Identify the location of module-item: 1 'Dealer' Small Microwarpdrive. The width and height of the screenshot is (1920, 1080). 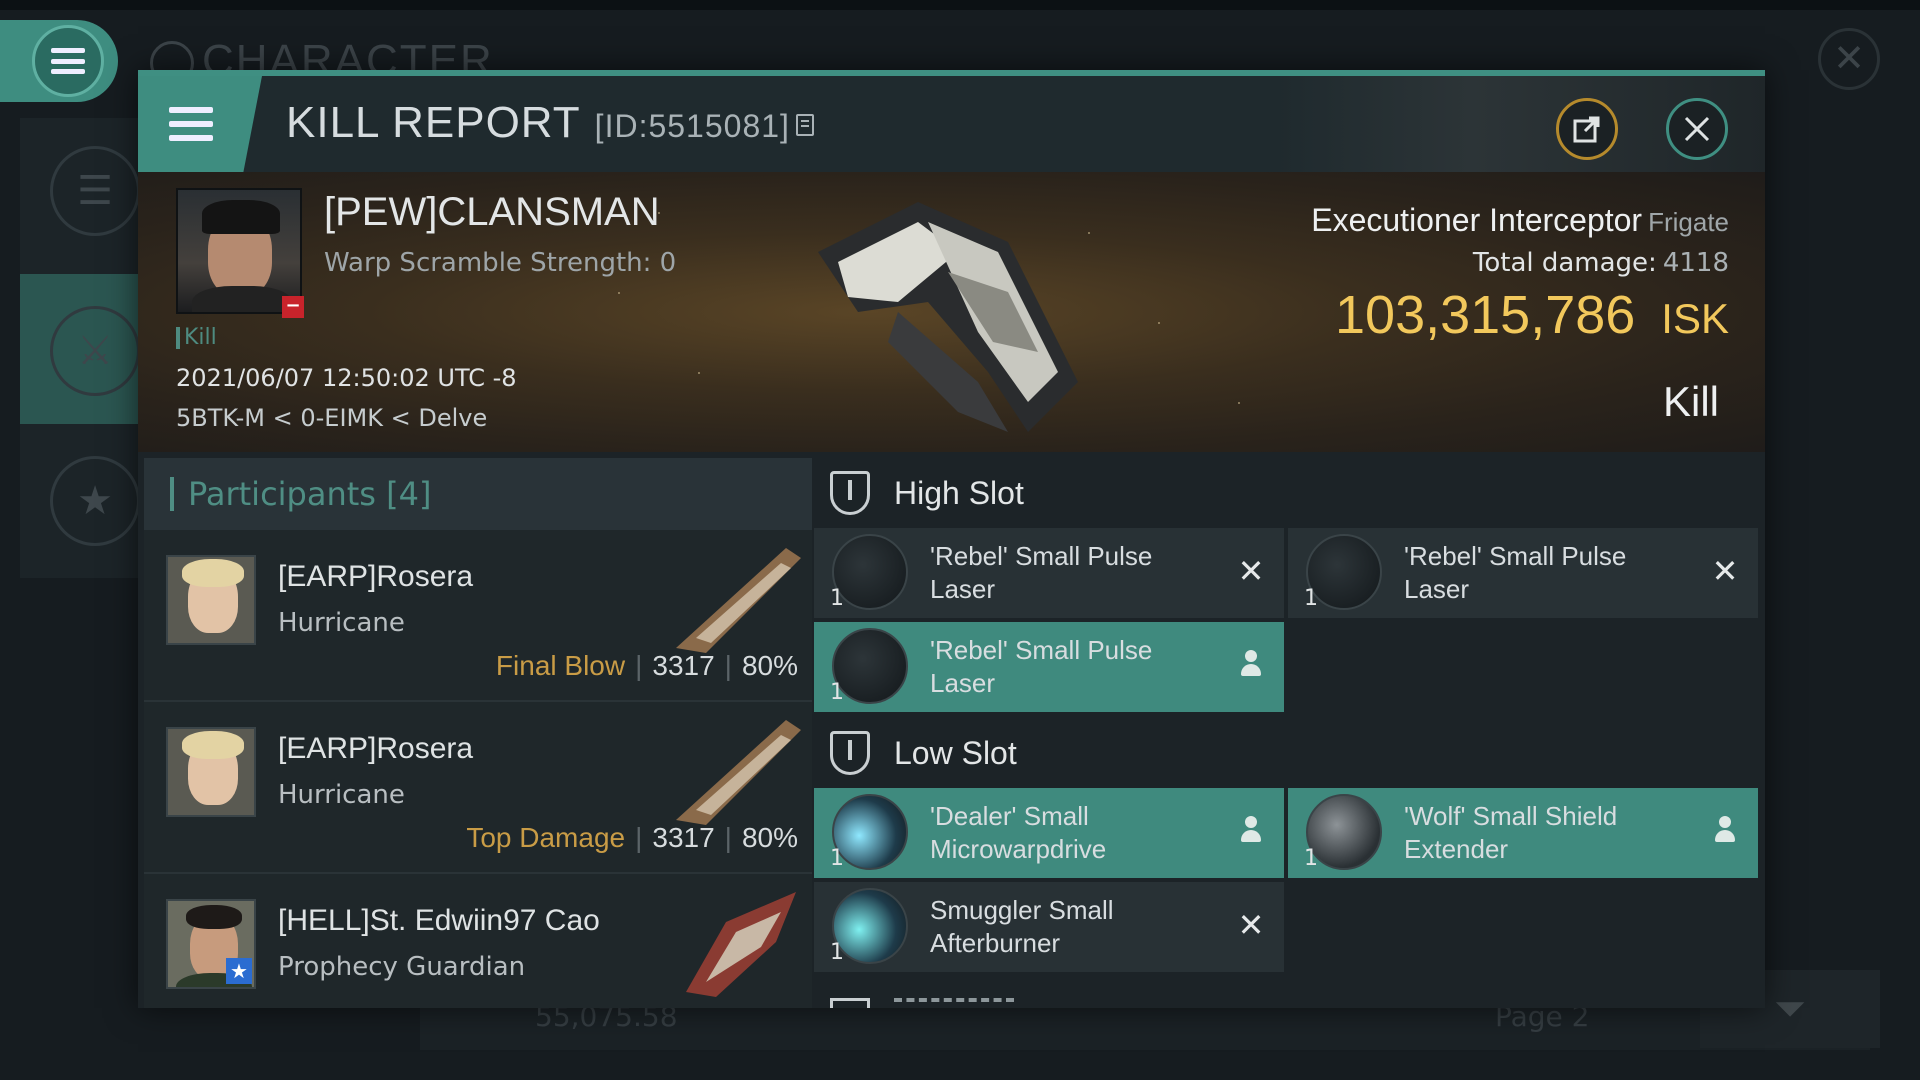
(1049, 833).